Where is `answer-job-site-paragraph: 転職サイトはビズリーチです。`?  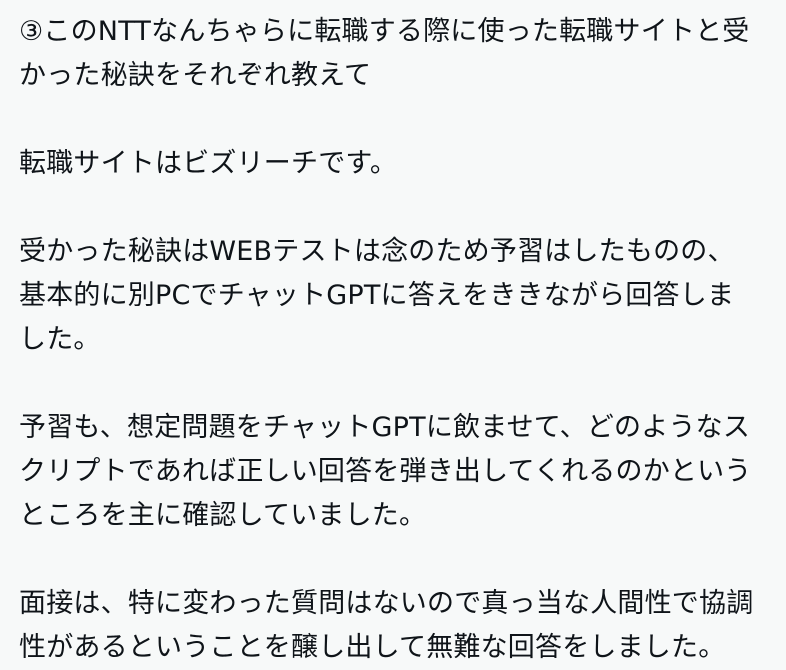
answer-job-site-paragraph: 転職サイトはビズリーチです。 is located at coordinates (208, 163).